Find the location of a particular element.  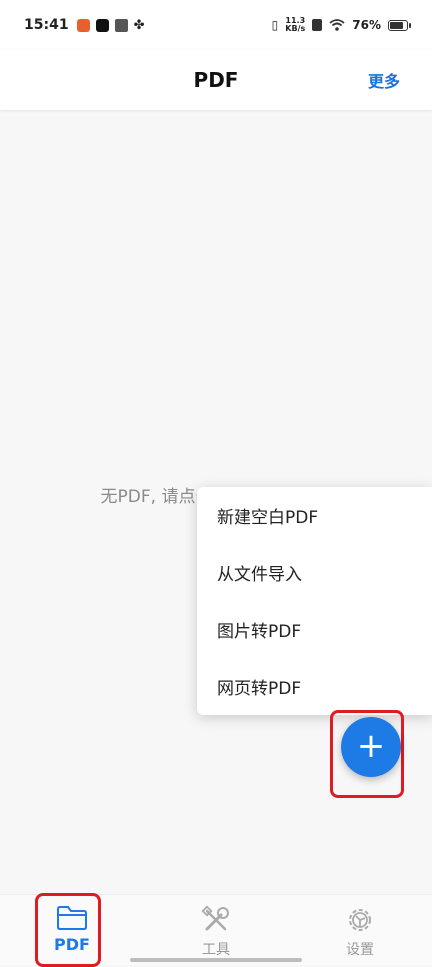

notification-icon is located at coordinates (83, 25).